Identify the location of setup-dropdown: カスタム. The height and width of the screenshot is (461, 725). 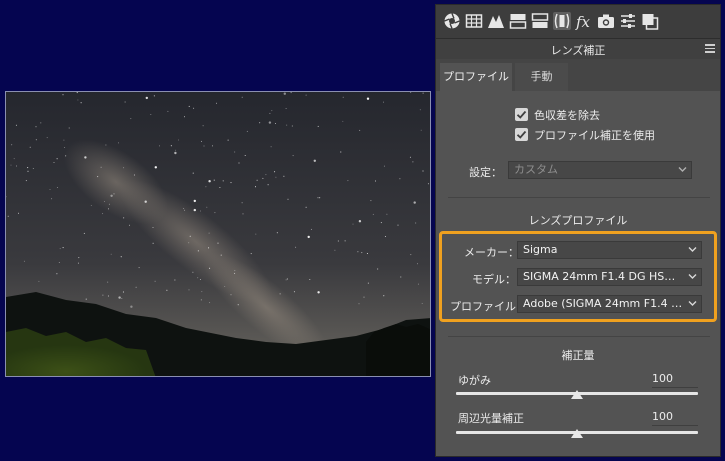
(600, 170).